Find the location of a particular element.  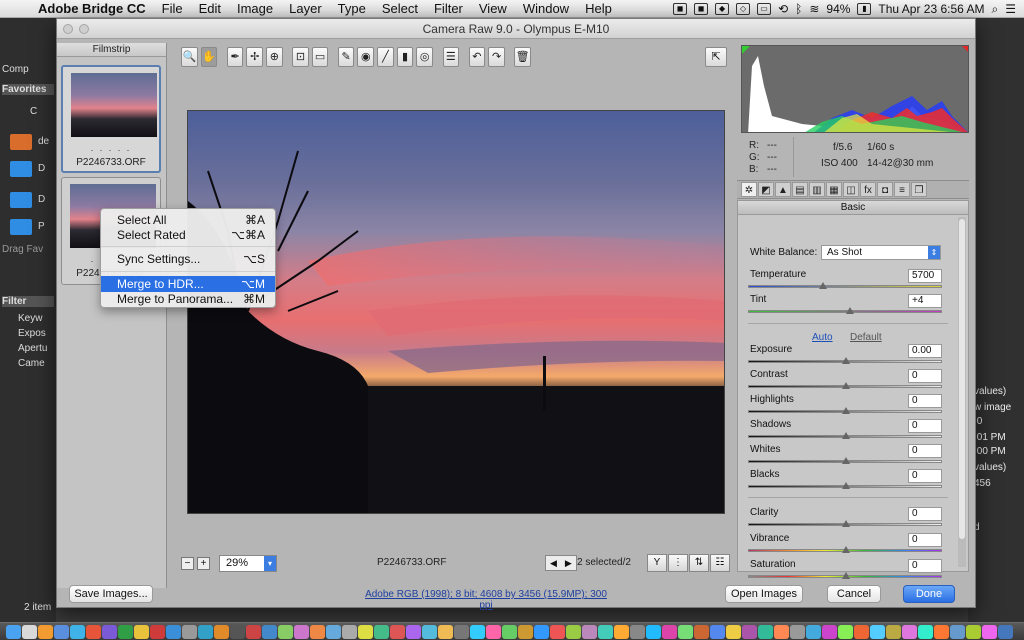

filter-tab: Filter is located at coordinates (28, 301).